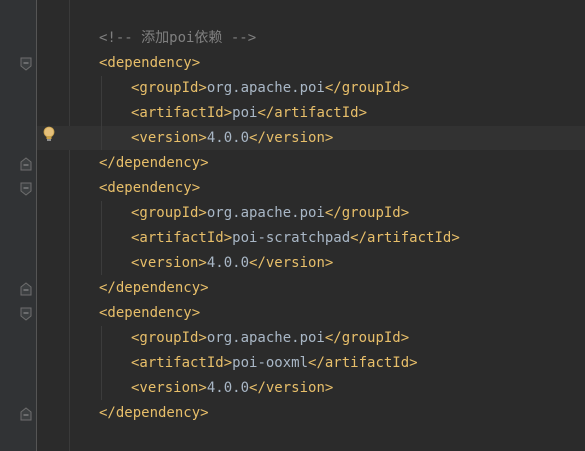 The width and height of the screenshot is (585, 451). What do you see at coordinates (291, 238) in the screenshot?
I see `tag-value: poi-scratchpad` at bounding box center [291, 238].